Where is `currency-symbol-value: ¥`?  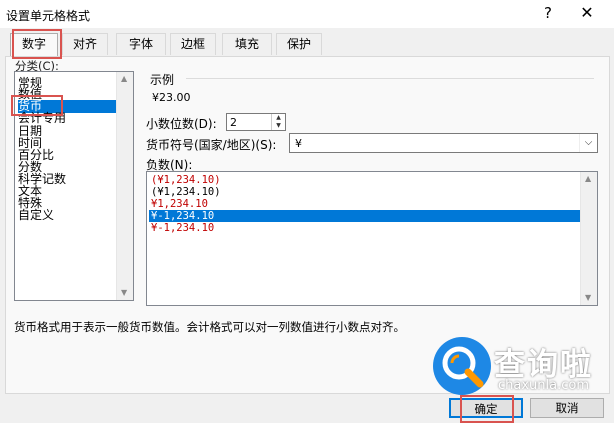 currency-symbol-value: ¥ is located at coordinates (298, 143).